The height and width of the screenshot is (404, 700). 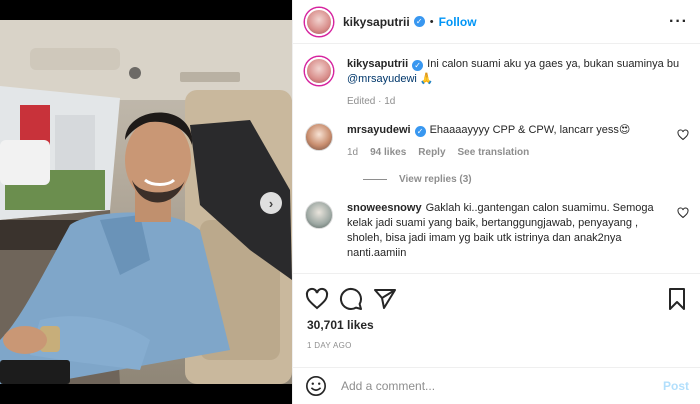 I want to click on follow-button: Follow, so click(x=458, y=22).